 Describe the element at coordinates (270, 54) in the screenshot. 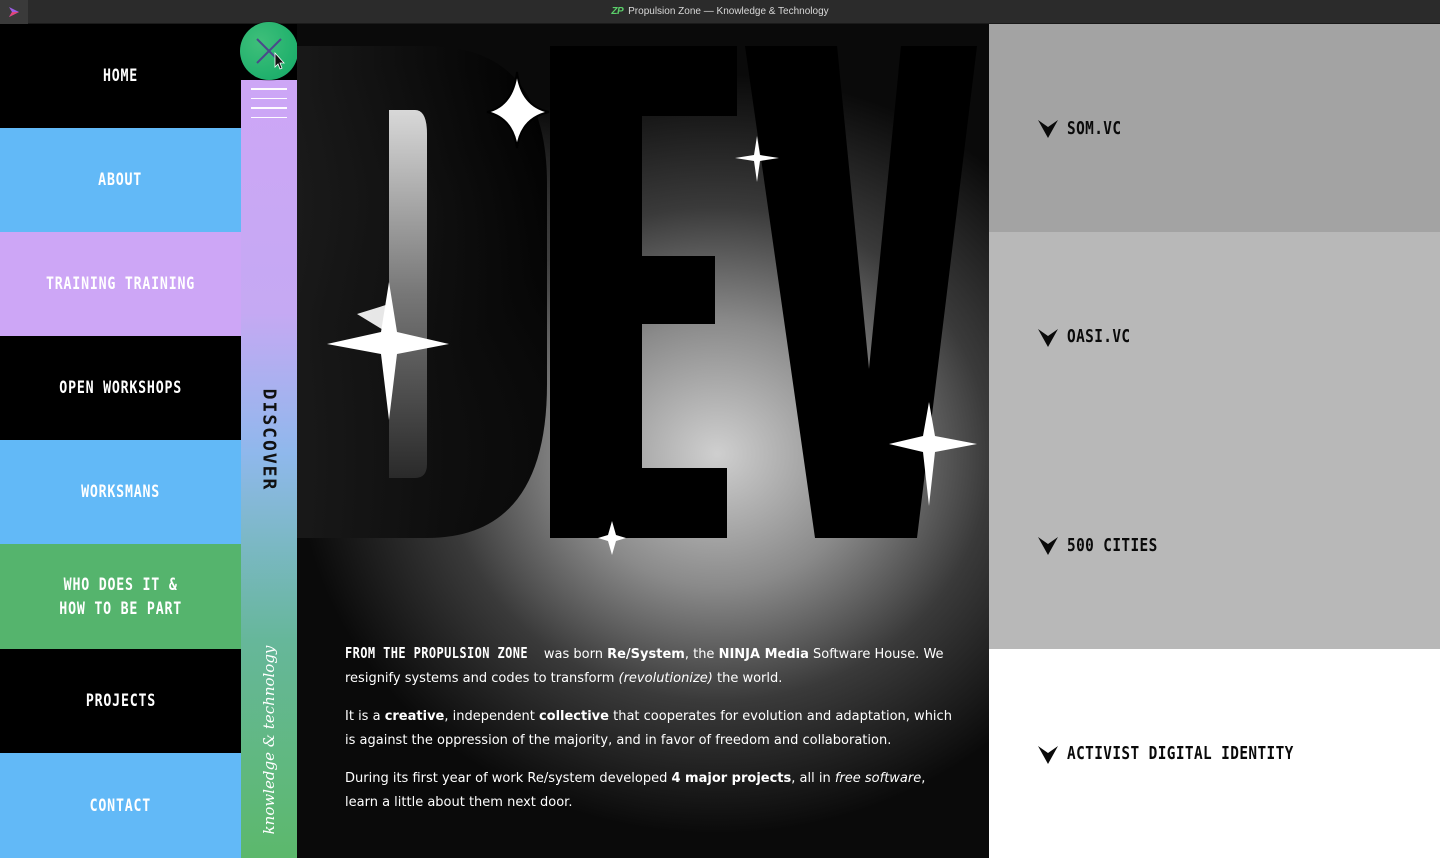

I see `close-icon` at that location.